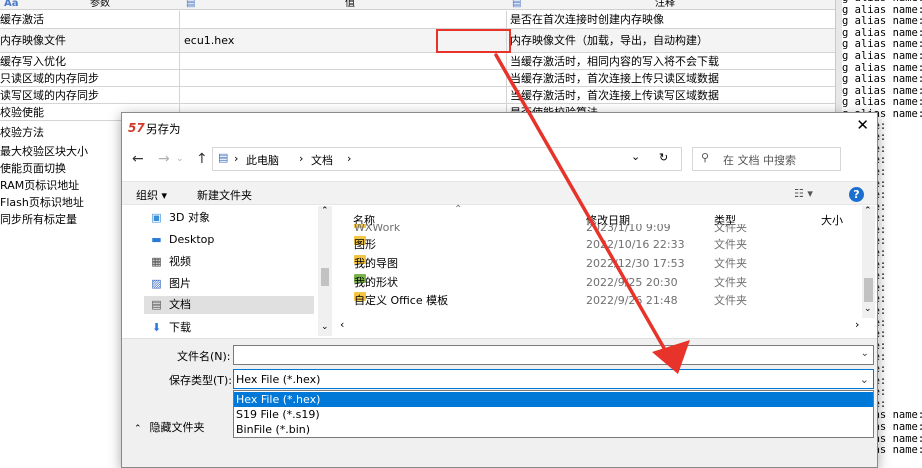 The image size is (922, 468). I want to click on grid-row-write-opt: 缓存写入优化 ✓ 当缓存激活时，相同内容的写入将不会下载, so click(417, 61).